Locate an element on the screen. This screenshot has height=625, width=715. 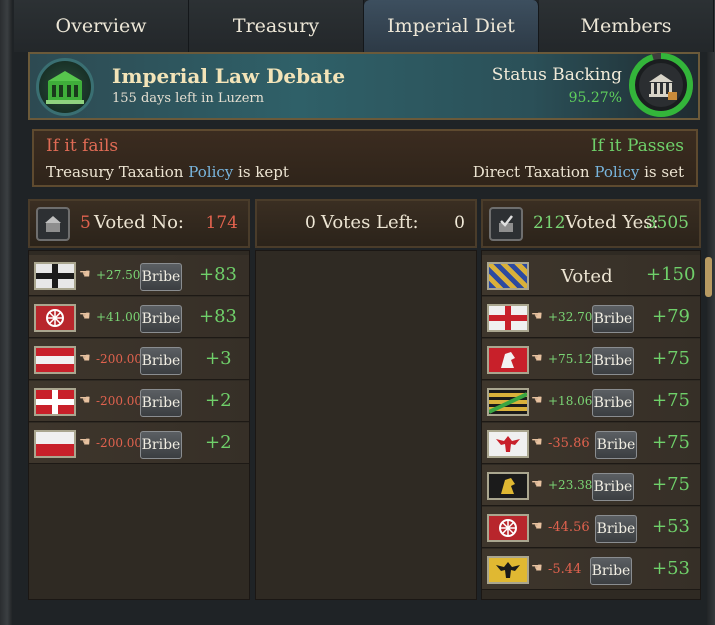
opinion-modifier: +75.12 is located at coordinates (570, 359).